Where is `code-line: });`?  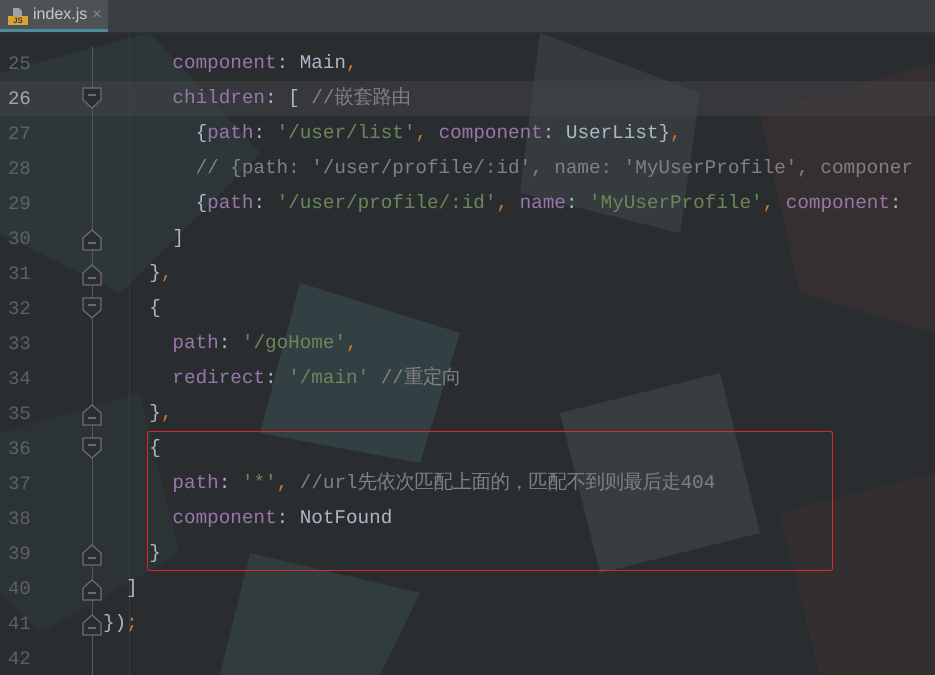
code-line: }); is located at coordinates (120, 623).